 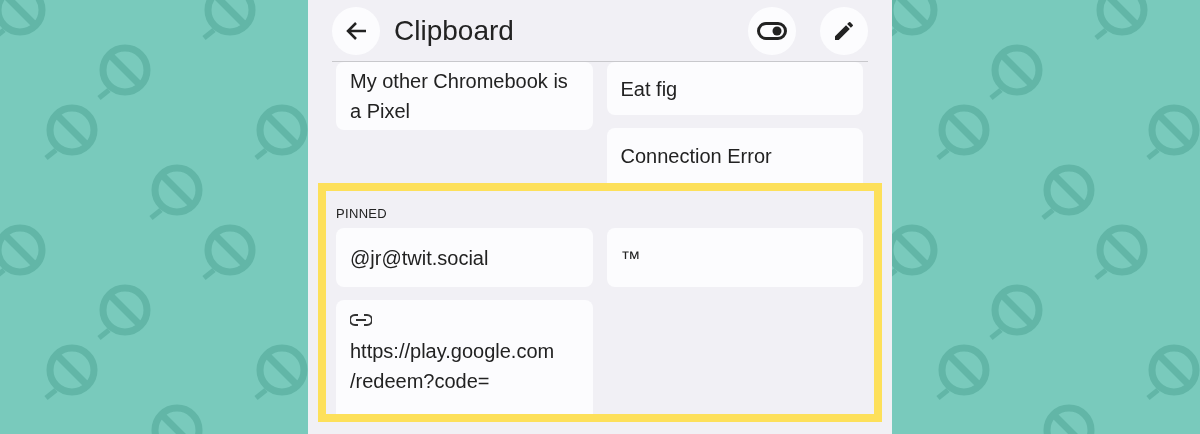 I want to click on clip-text: My other Chromebook is a Pixel, so click(x=459, y=96).